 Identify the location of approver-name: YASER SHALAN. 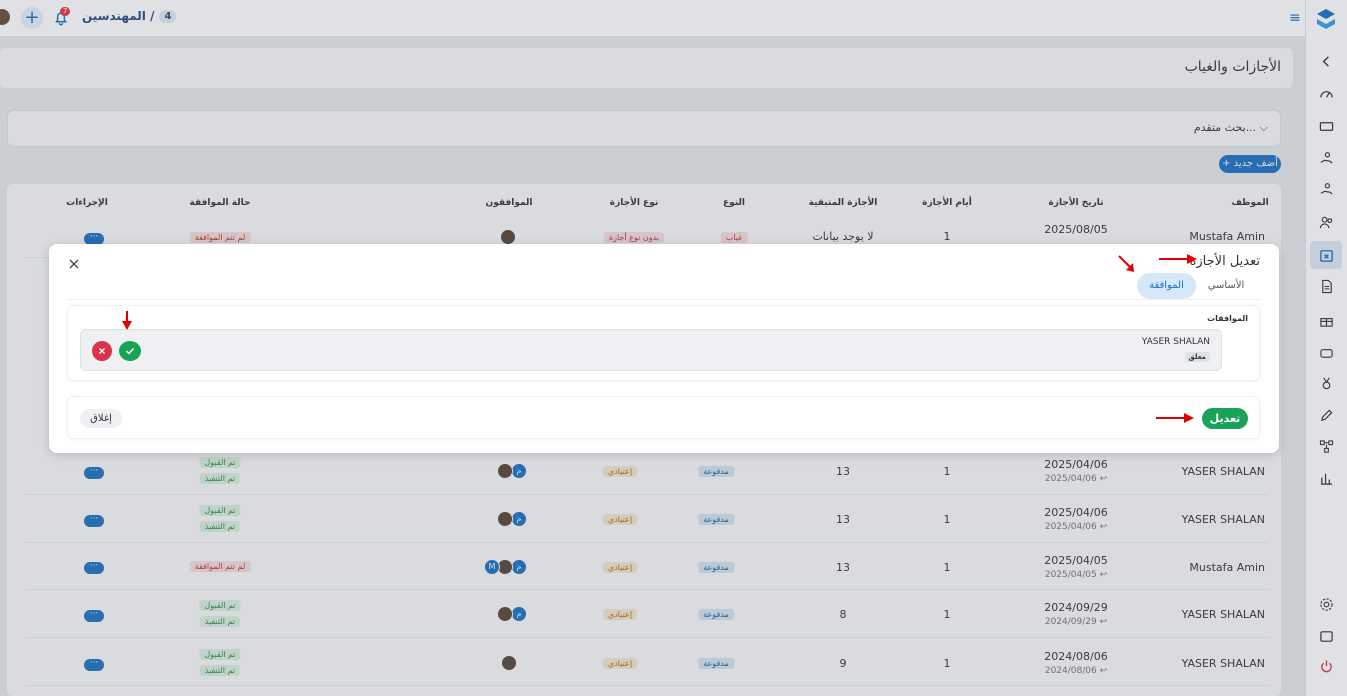
(1175, 342).